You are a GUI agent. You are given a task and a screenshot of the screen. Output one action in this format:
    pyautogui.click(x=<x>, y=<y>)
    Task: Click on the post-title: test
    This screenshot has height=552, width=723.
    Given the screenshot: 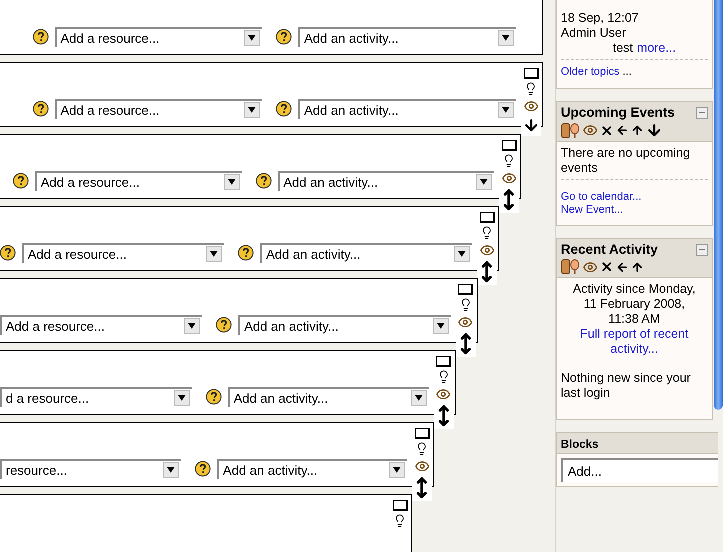 What is the action you would take?
    pyautogui.click(x=623, y=48)
    